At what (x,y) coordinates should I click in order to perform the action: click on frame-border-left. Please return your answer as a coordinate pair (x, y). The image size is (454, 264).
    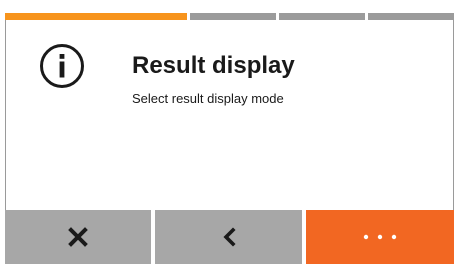
    Looking at the image, I should click on (5, 115).